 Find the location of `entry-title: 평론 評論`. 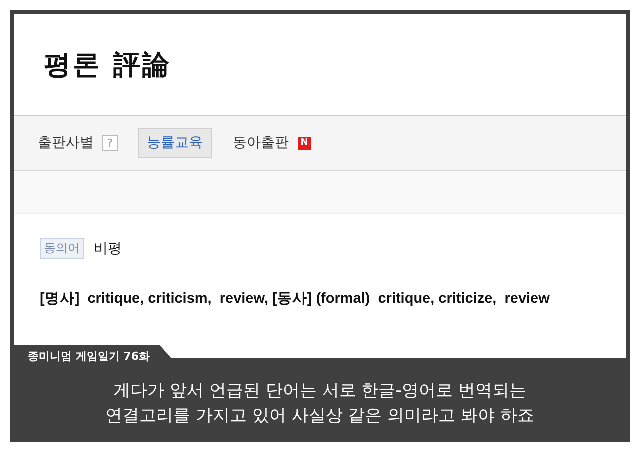

entry-title: 평론 評論 is located at coordinates (108, 65).